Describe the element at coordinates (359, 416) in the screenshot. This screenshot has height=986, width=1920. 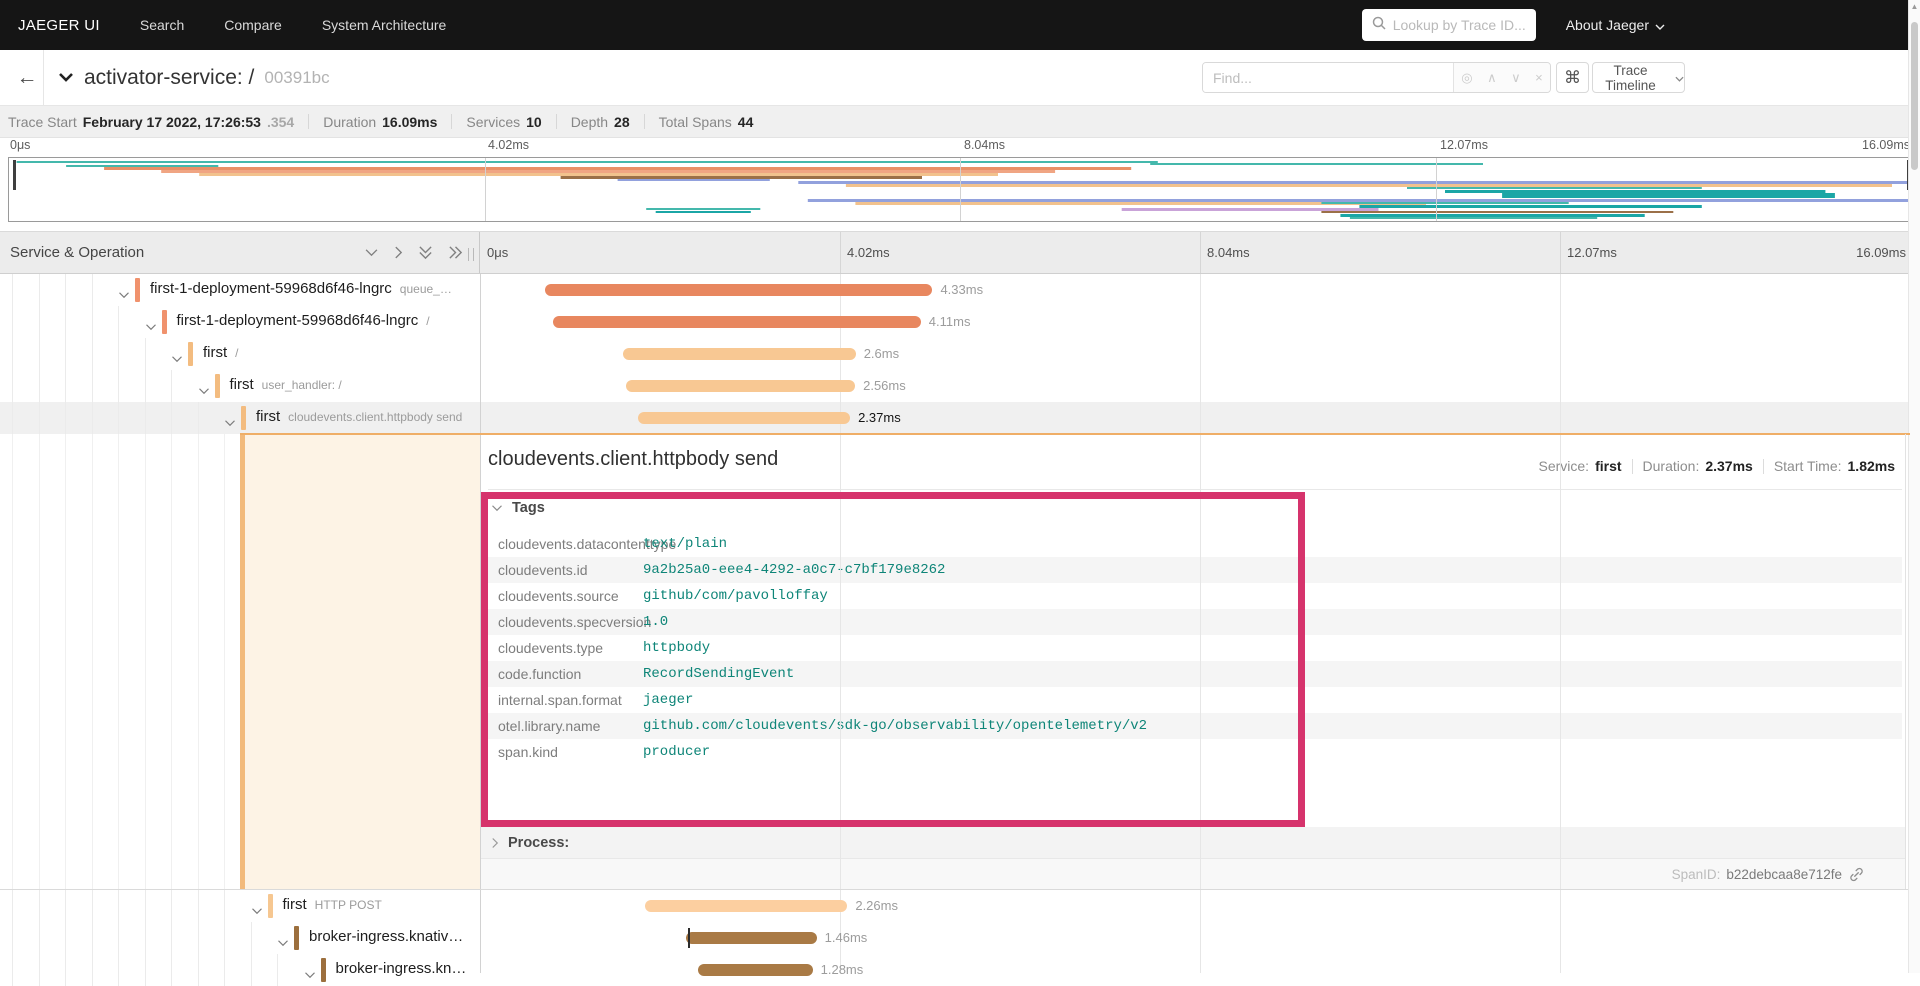
I see `span-service-name: first cloudevents.client.httpbody send` at that location.